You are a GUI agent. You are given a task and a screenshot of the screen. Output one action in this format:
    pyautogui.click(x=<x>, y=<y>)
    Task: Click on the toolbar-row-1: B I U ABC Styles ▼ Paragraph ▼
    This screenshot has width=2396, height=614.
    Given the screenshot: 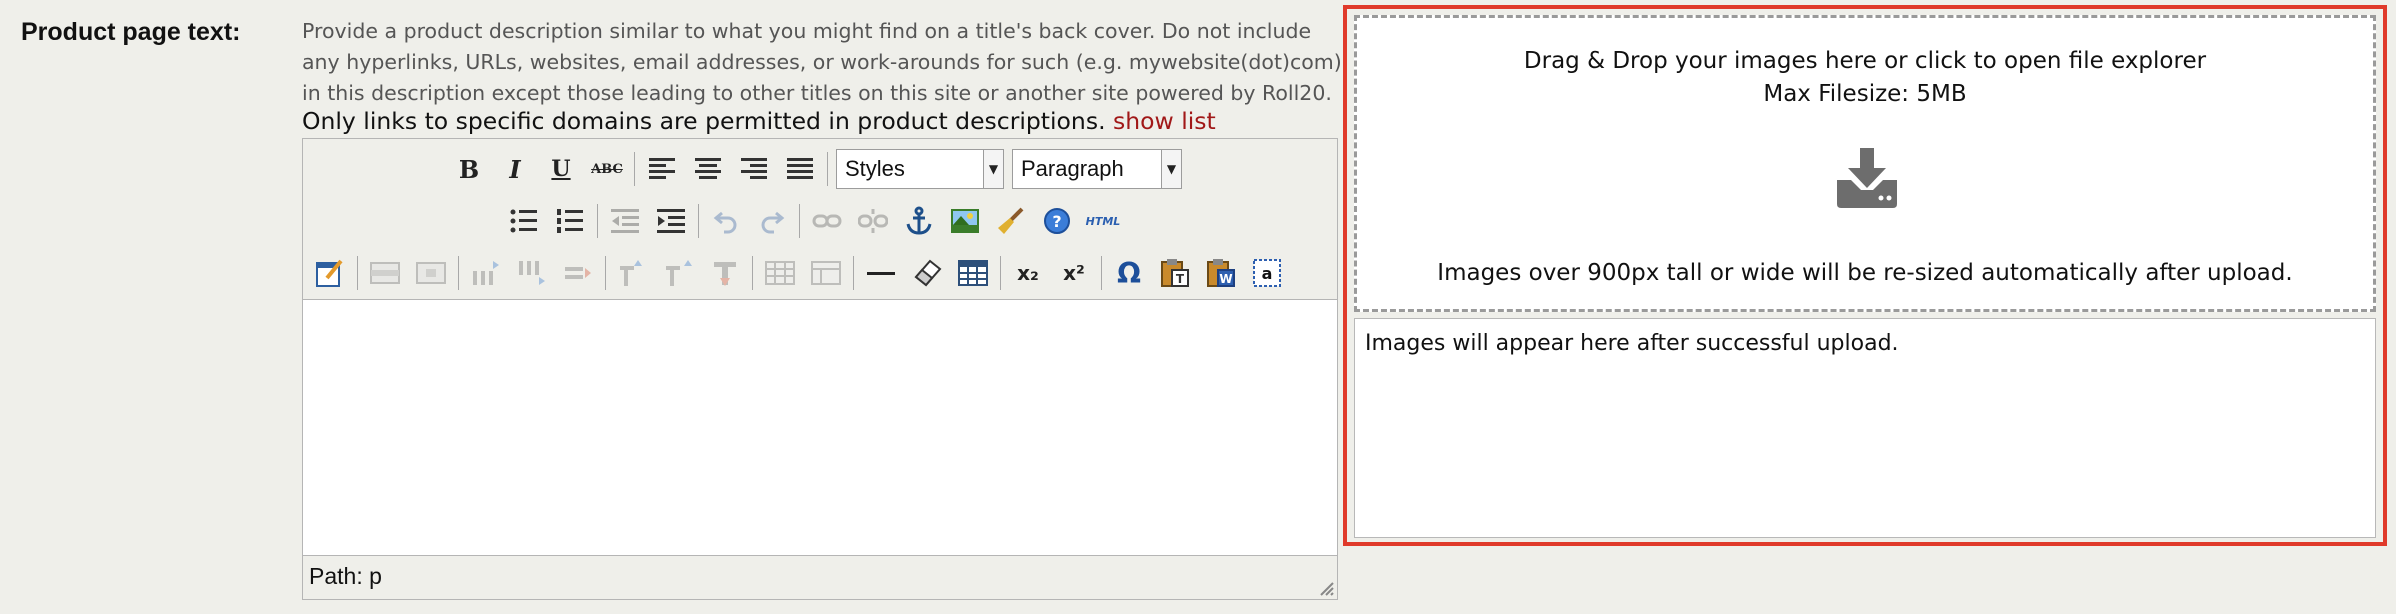 What is the action you would take?
    pyautogui.click(x=816, y=169)
    